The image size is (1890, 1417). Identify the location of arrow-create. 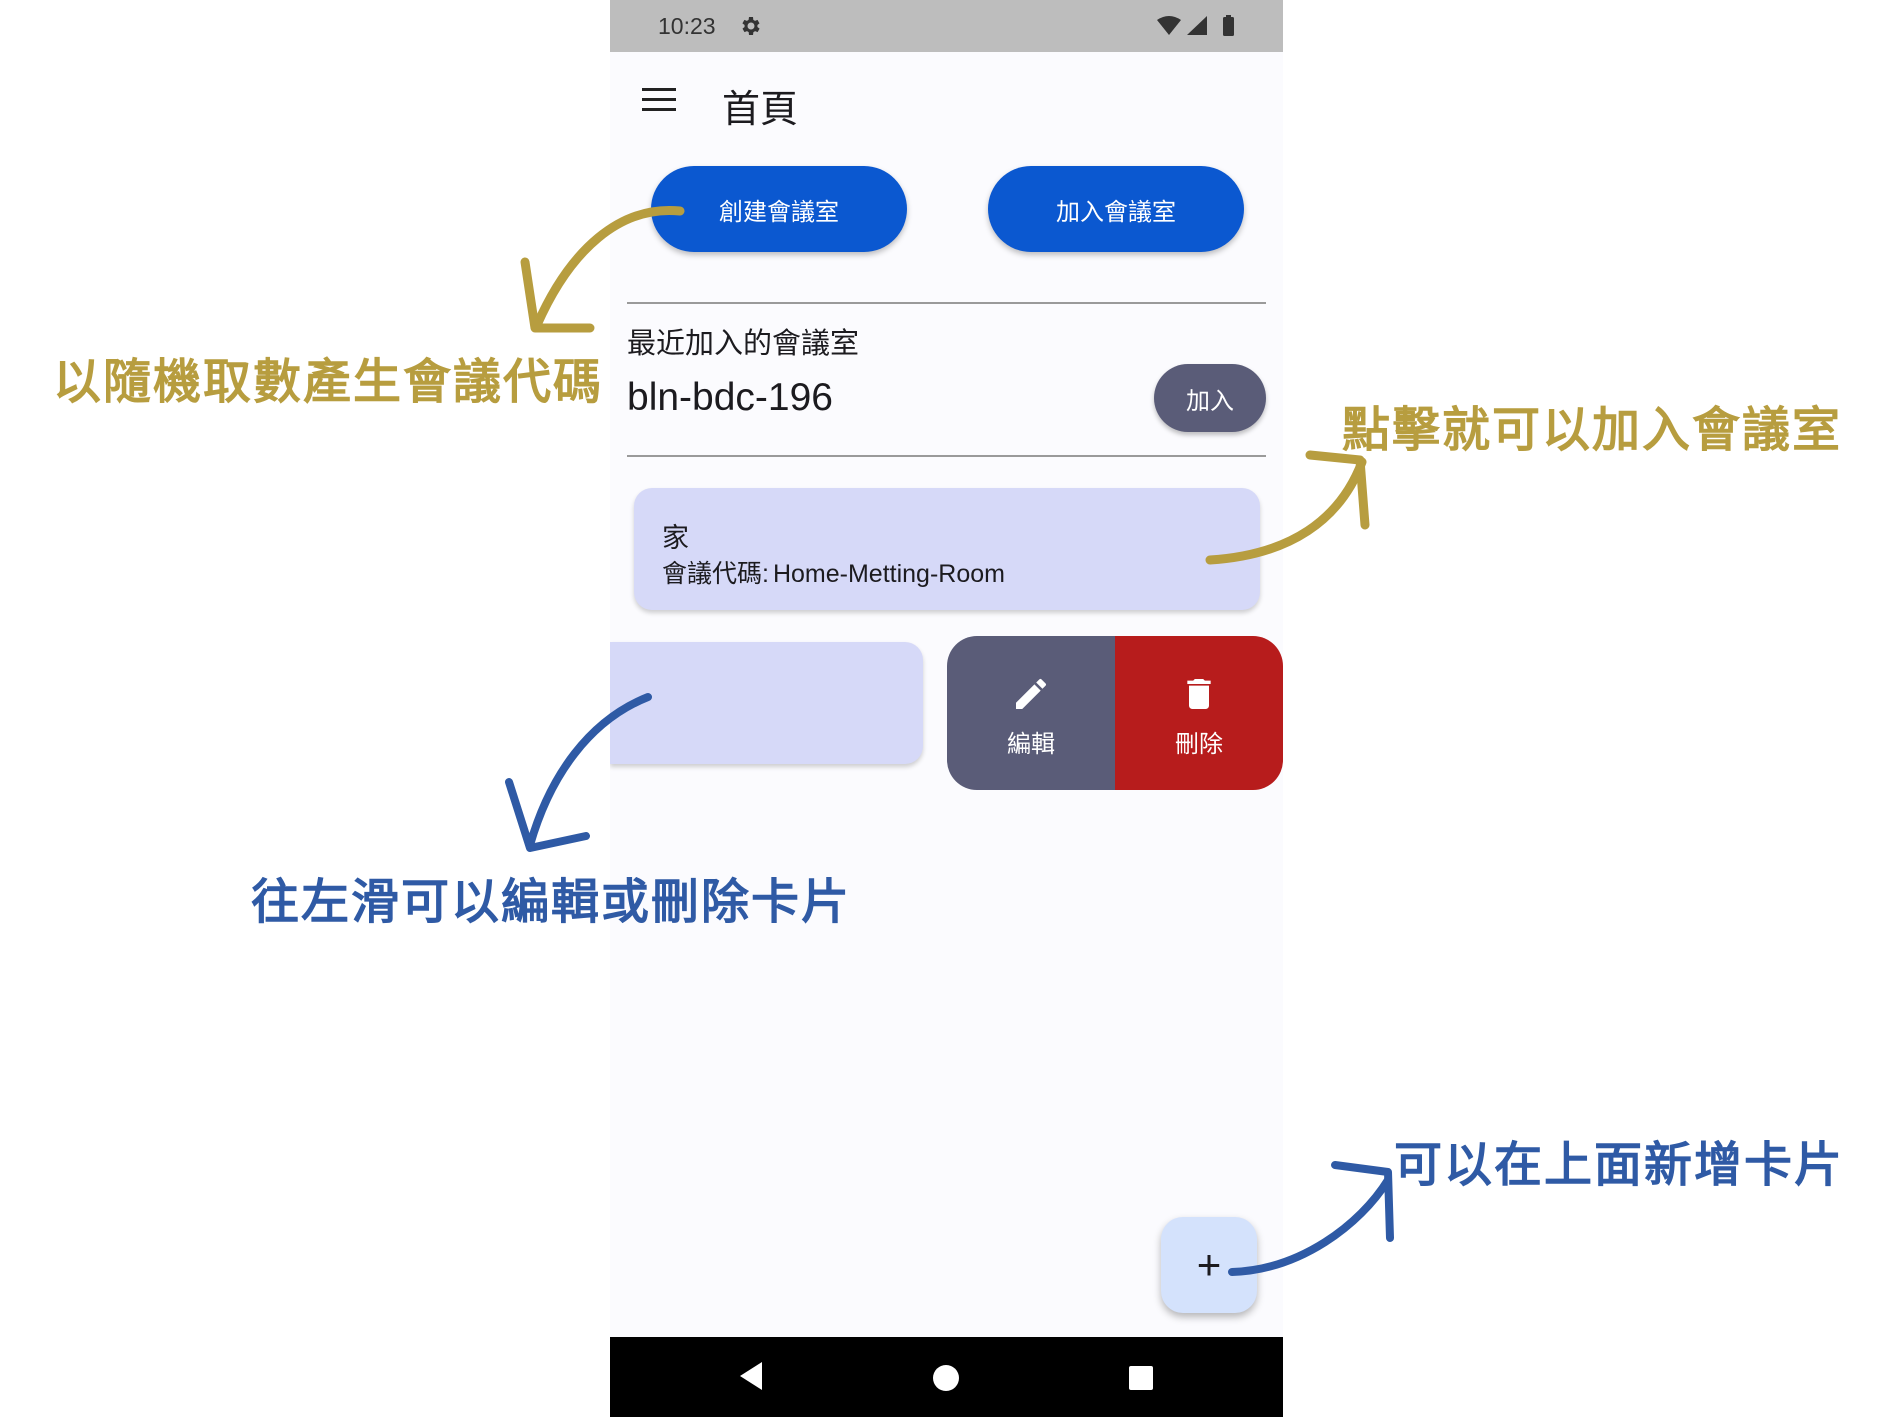
(602, 269).